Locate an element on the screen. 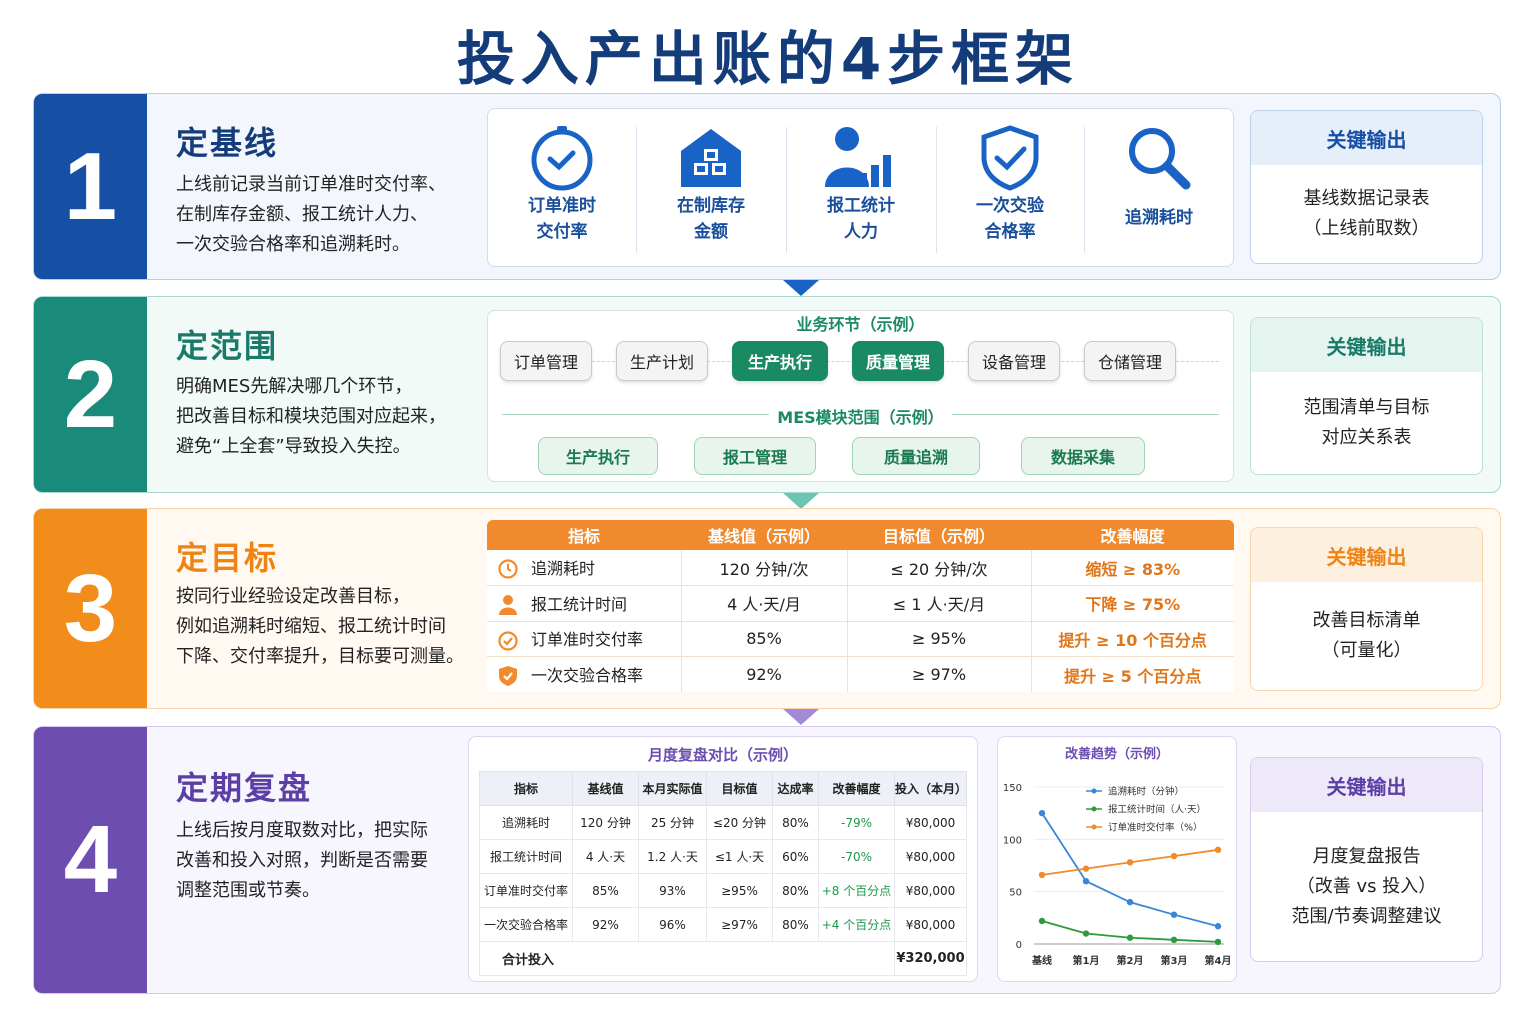 This screenshot has height=1024, width=1536. flow-step-quality: 质量管理 is located at coordinates (898, 361).